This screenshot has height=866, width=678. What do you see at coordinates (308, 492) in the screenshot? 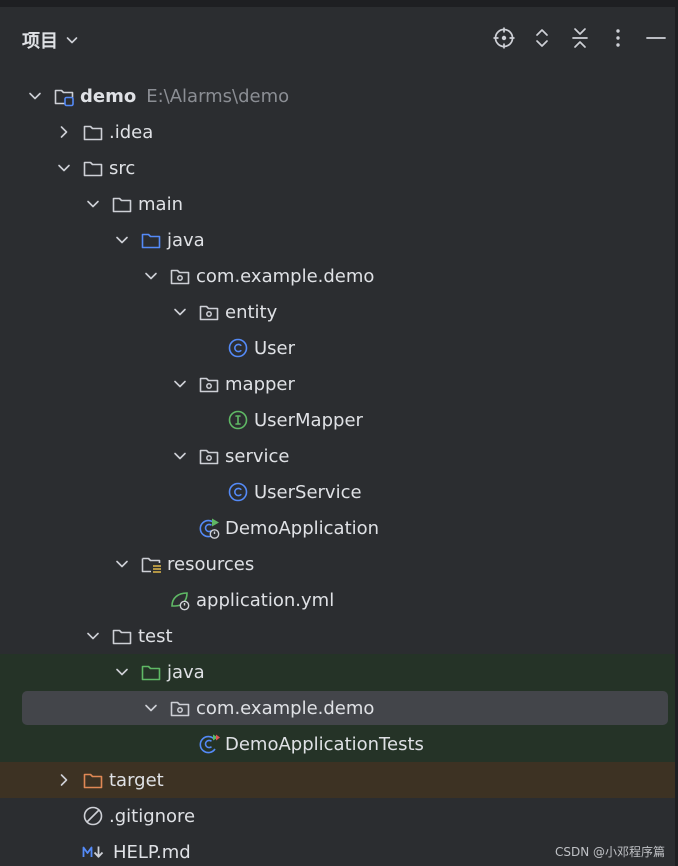
I see `tree-item-label: UserService` at bounding box center [308, 492].